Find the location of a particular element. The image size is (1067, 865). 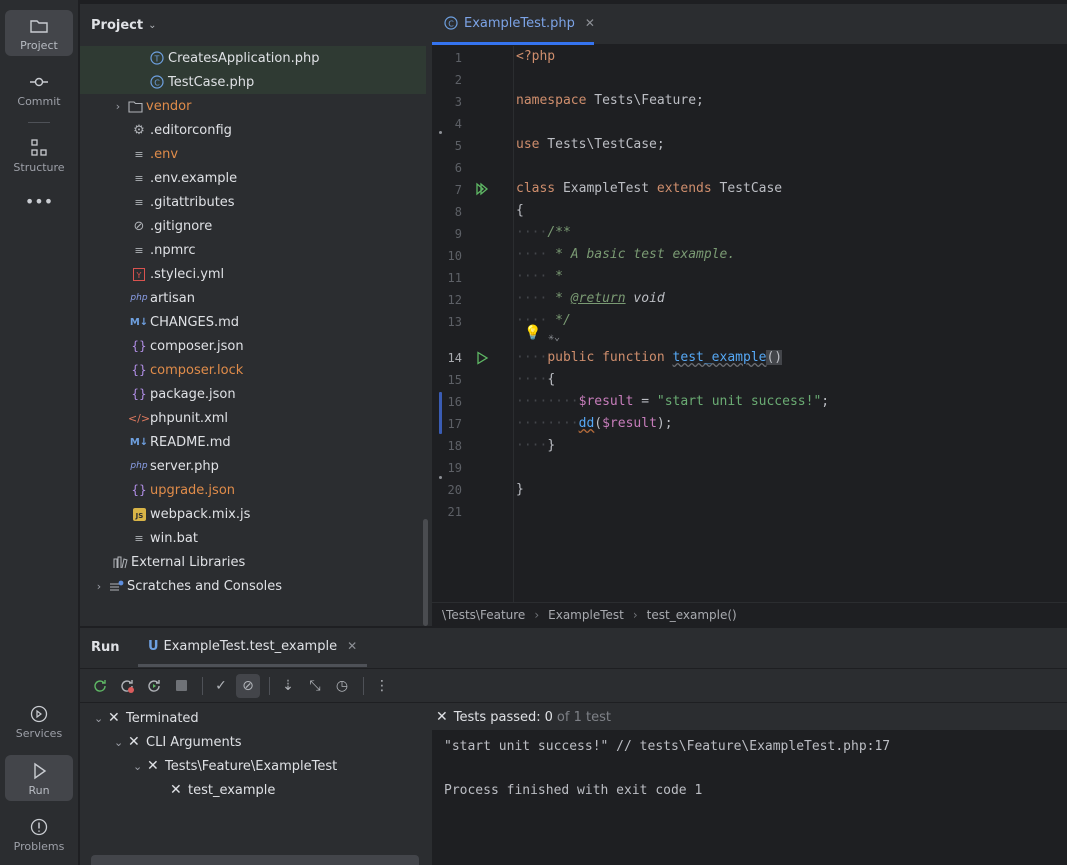

tree-item-win-bat: ≡ win.bat is located at coordinates (253, 538).